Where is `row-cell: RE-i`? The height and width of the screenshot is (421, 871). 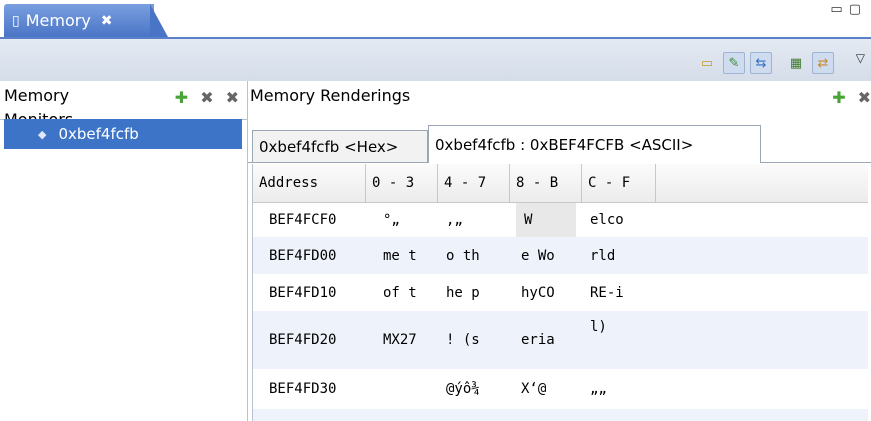
row-cell: RE-i is located at coordinates (607, 292).